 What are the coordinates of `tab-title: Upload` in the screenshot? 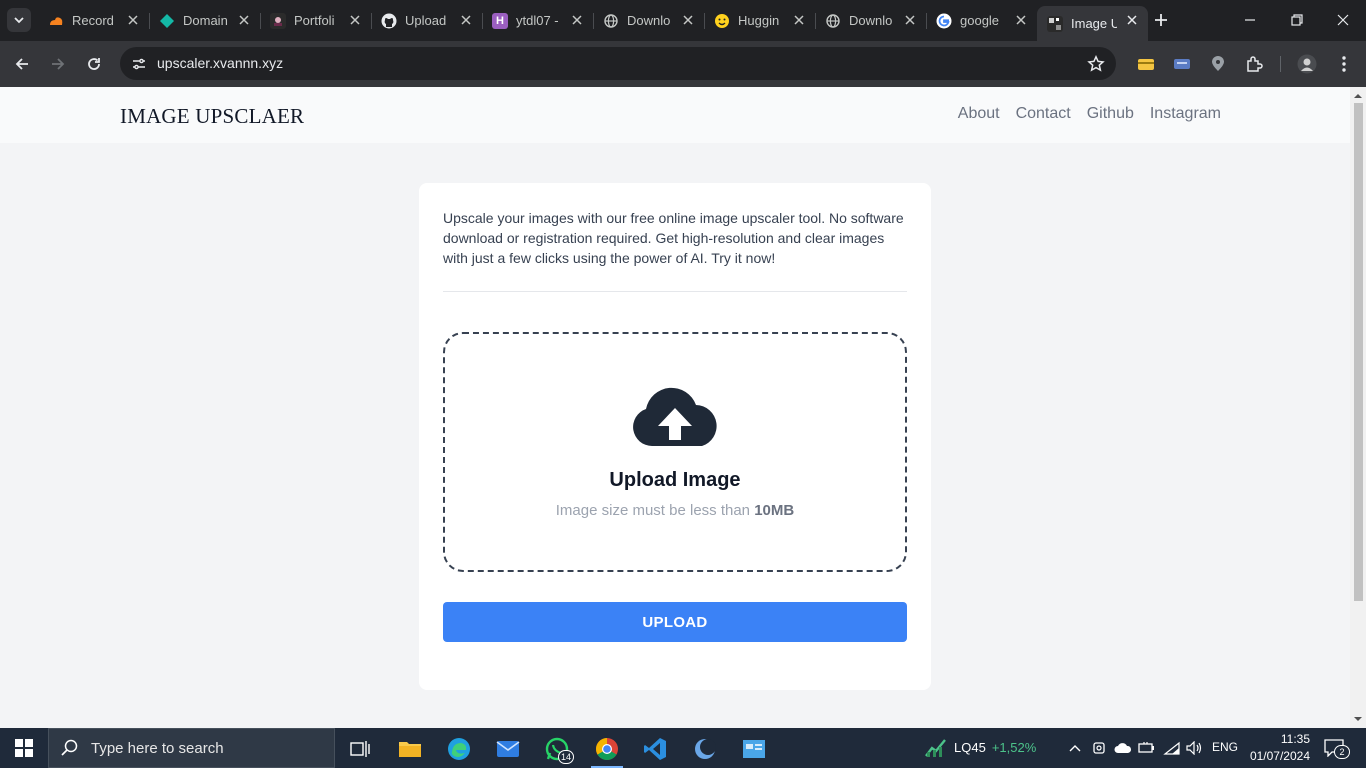 It's located at (426, 20).